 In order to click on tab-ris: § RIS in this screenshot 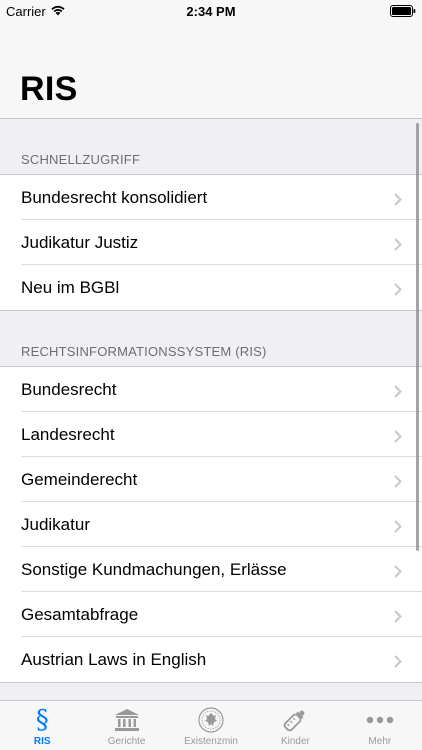, I will do `click(42, 725)`.